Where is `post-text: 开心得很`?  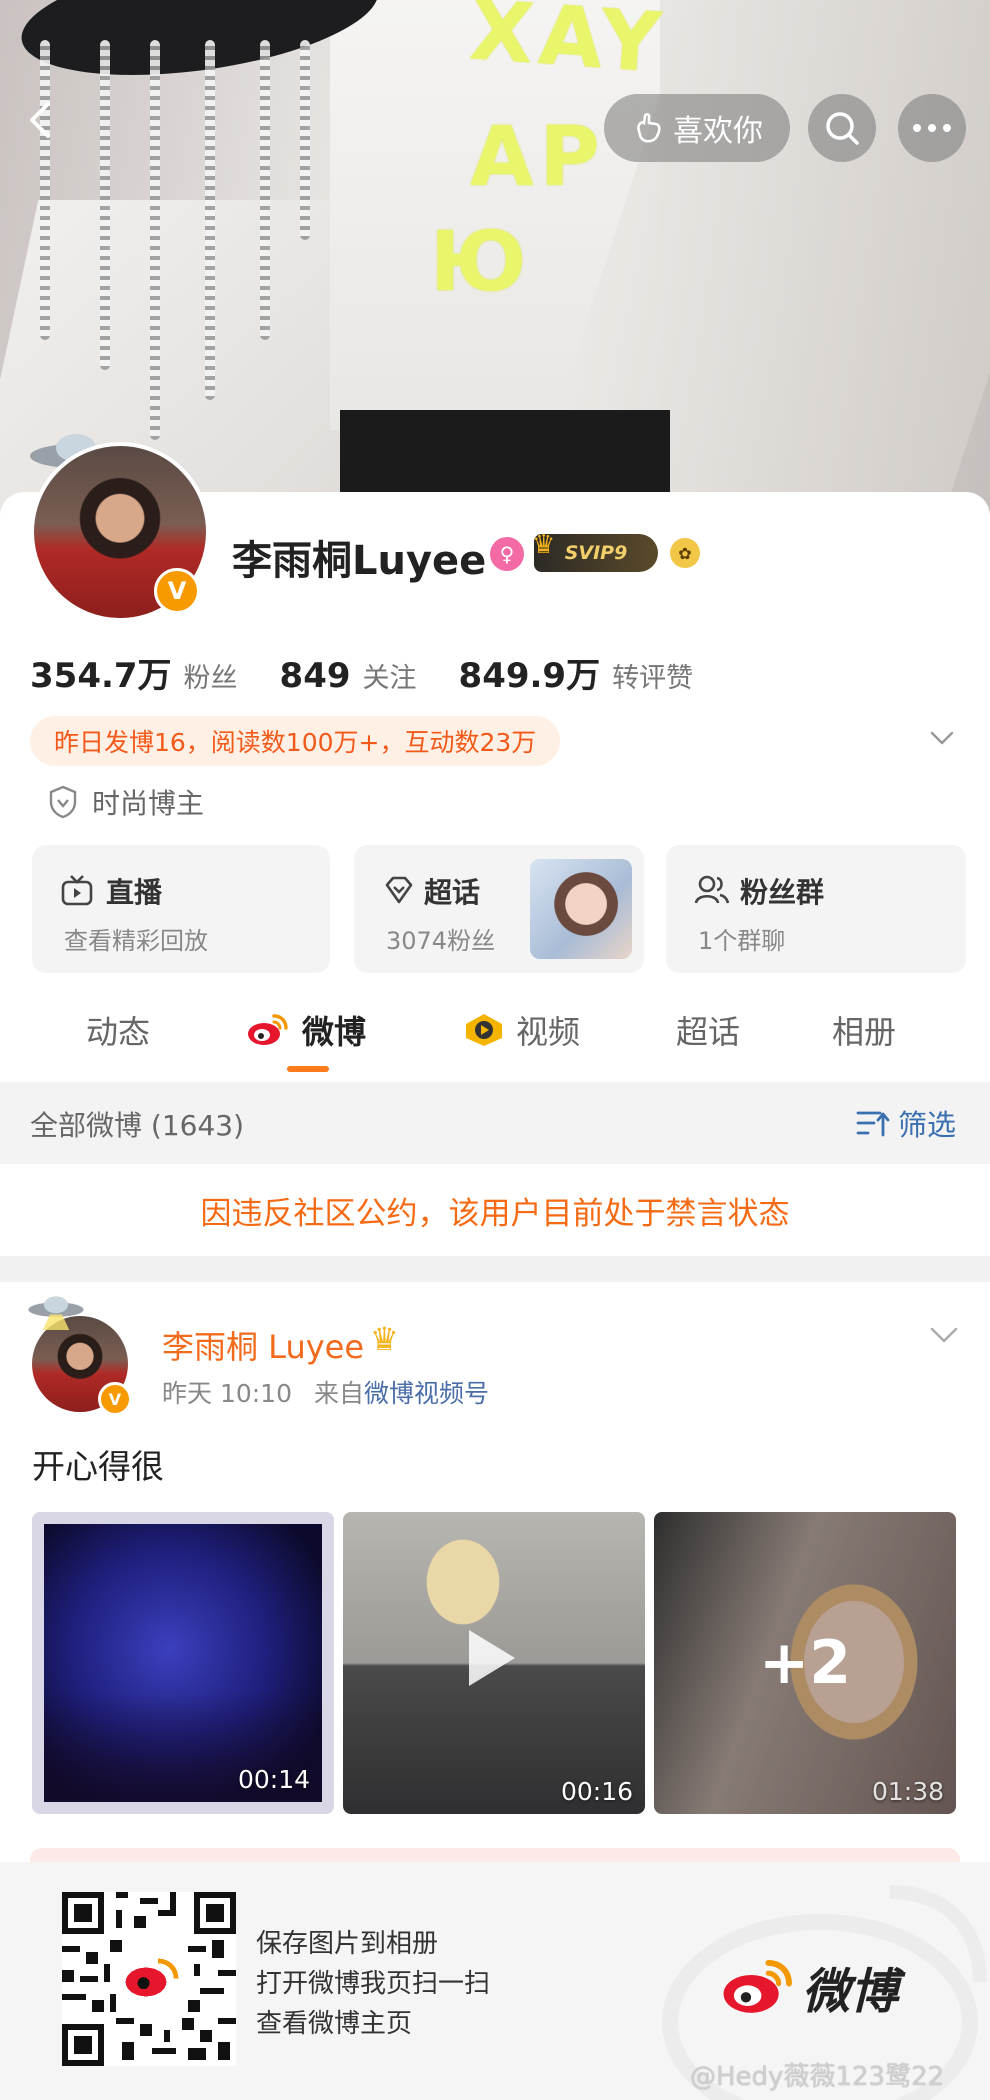 post-text: 开心得很 is located at coordinates (98, 1466).